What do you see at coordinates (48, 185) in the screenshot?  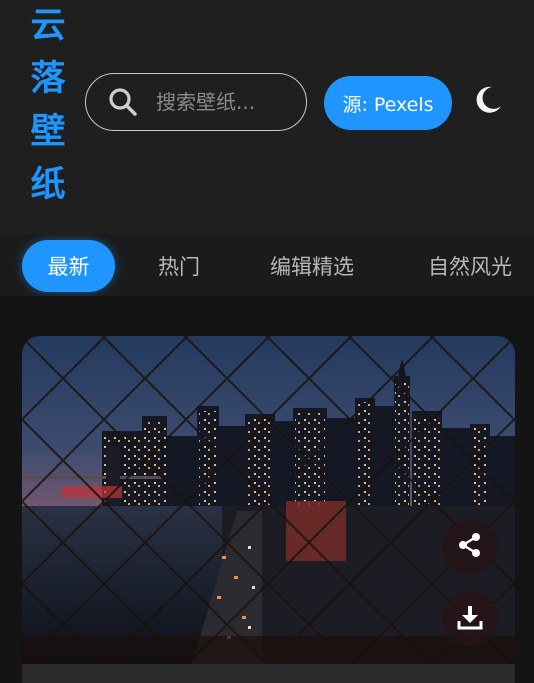 I see `logo-char: 纸` at bounding box center [48, 185].